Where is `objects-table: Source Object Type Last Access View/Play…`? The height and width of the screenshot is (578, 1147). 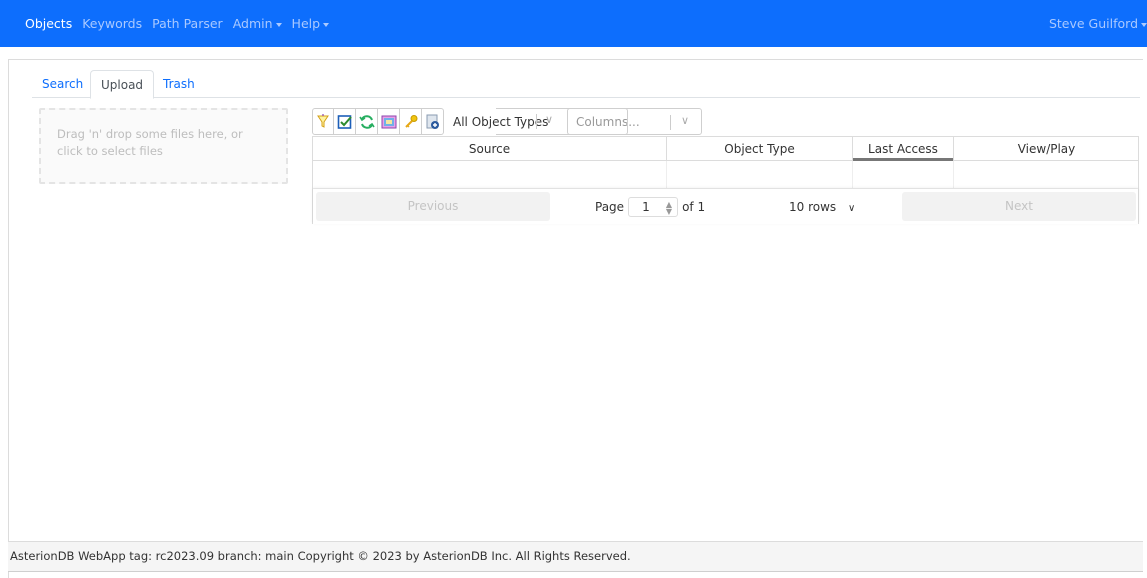 objects-table: Source Object Type Last Access View/Play… is located at coordinates (725, 180).